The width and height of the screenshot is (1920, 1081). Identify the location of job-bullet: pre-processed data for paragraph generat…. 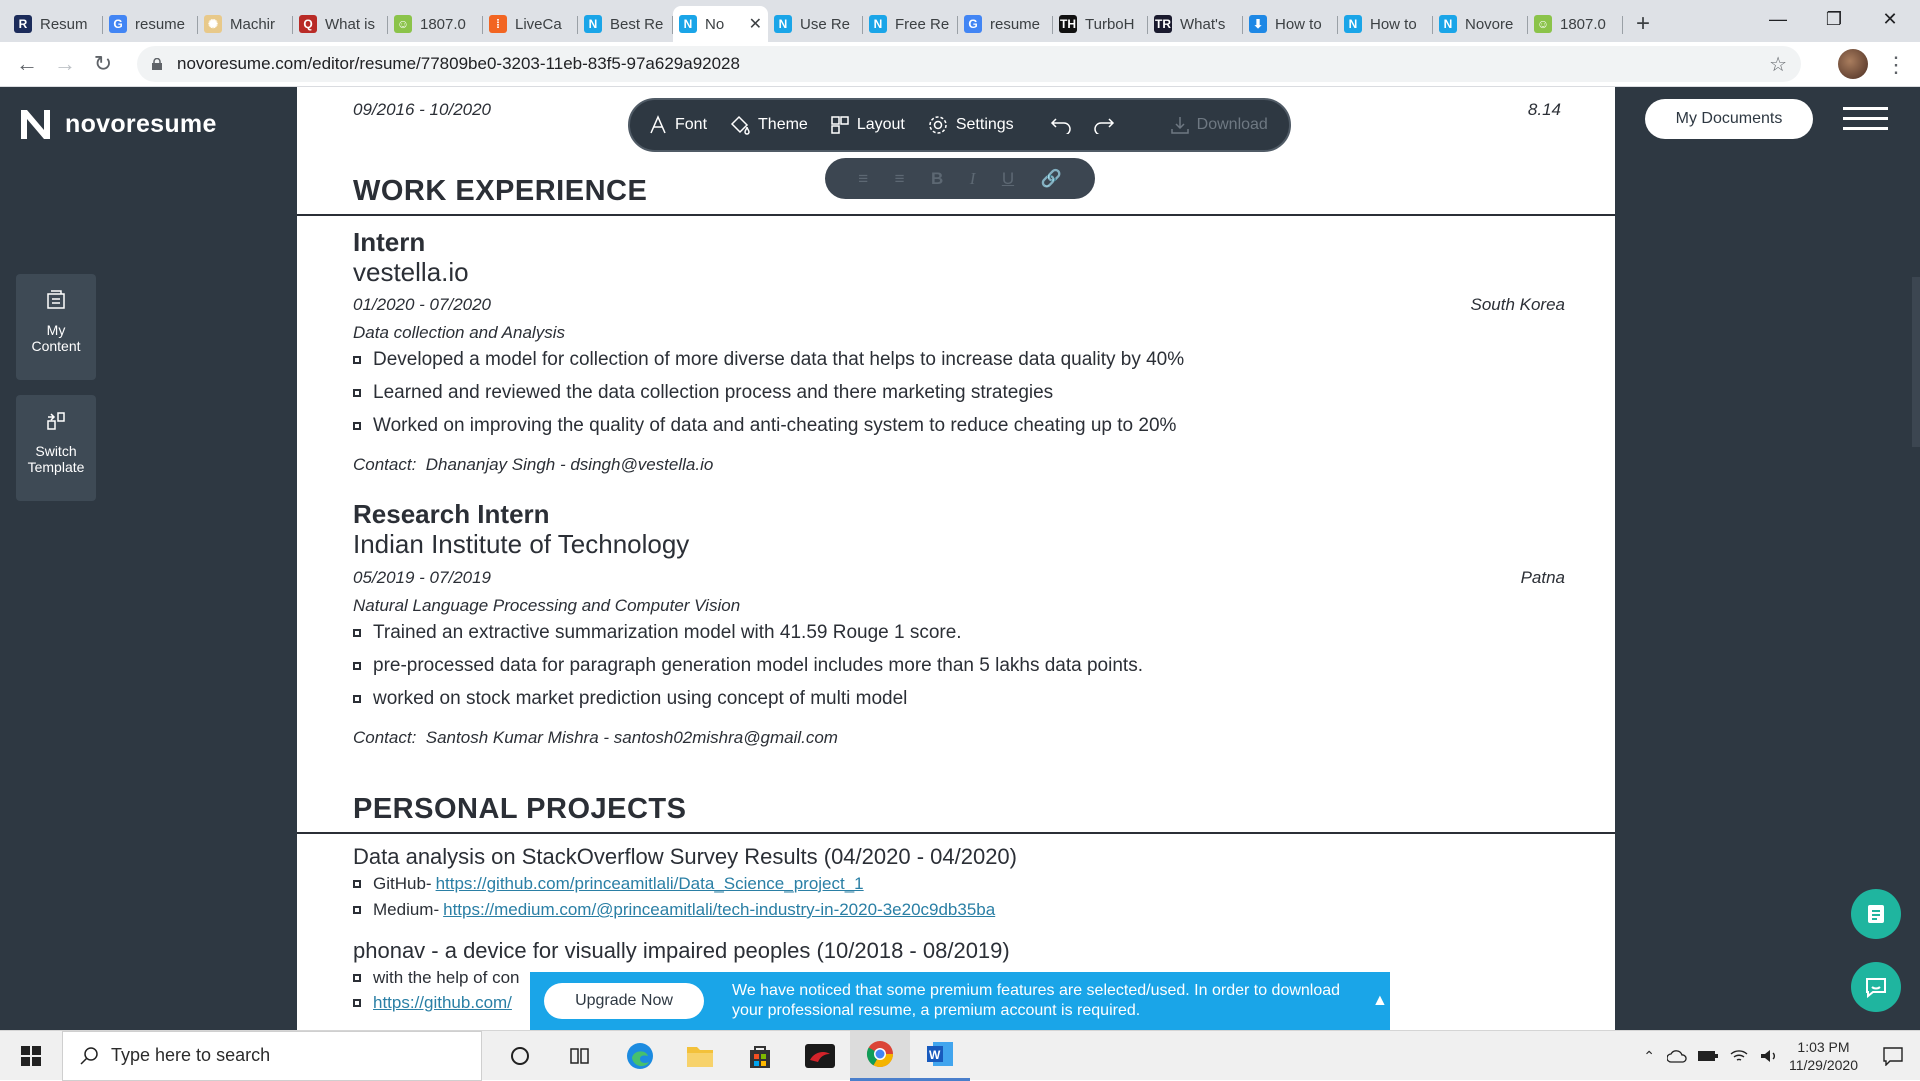
(748, 666).